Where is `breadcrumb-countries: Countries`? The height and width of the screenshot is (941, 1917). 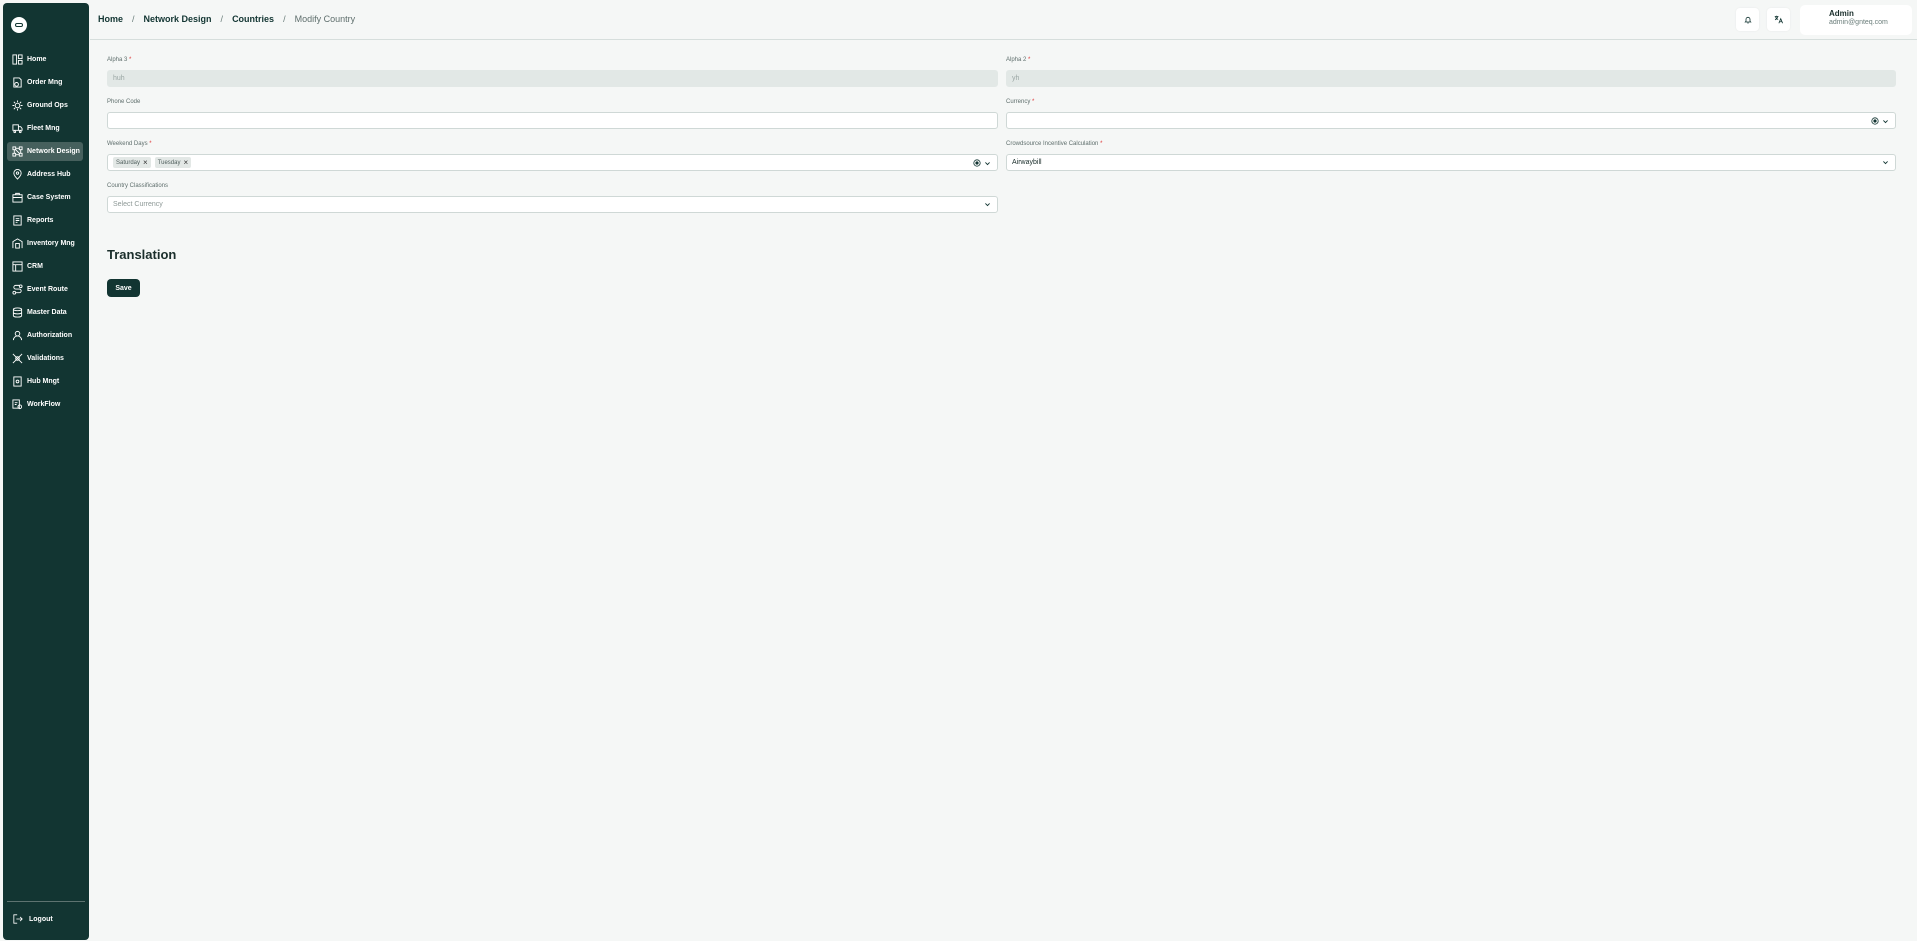
breadcrumb-countries: Countries is located at coordinates (253, 19).